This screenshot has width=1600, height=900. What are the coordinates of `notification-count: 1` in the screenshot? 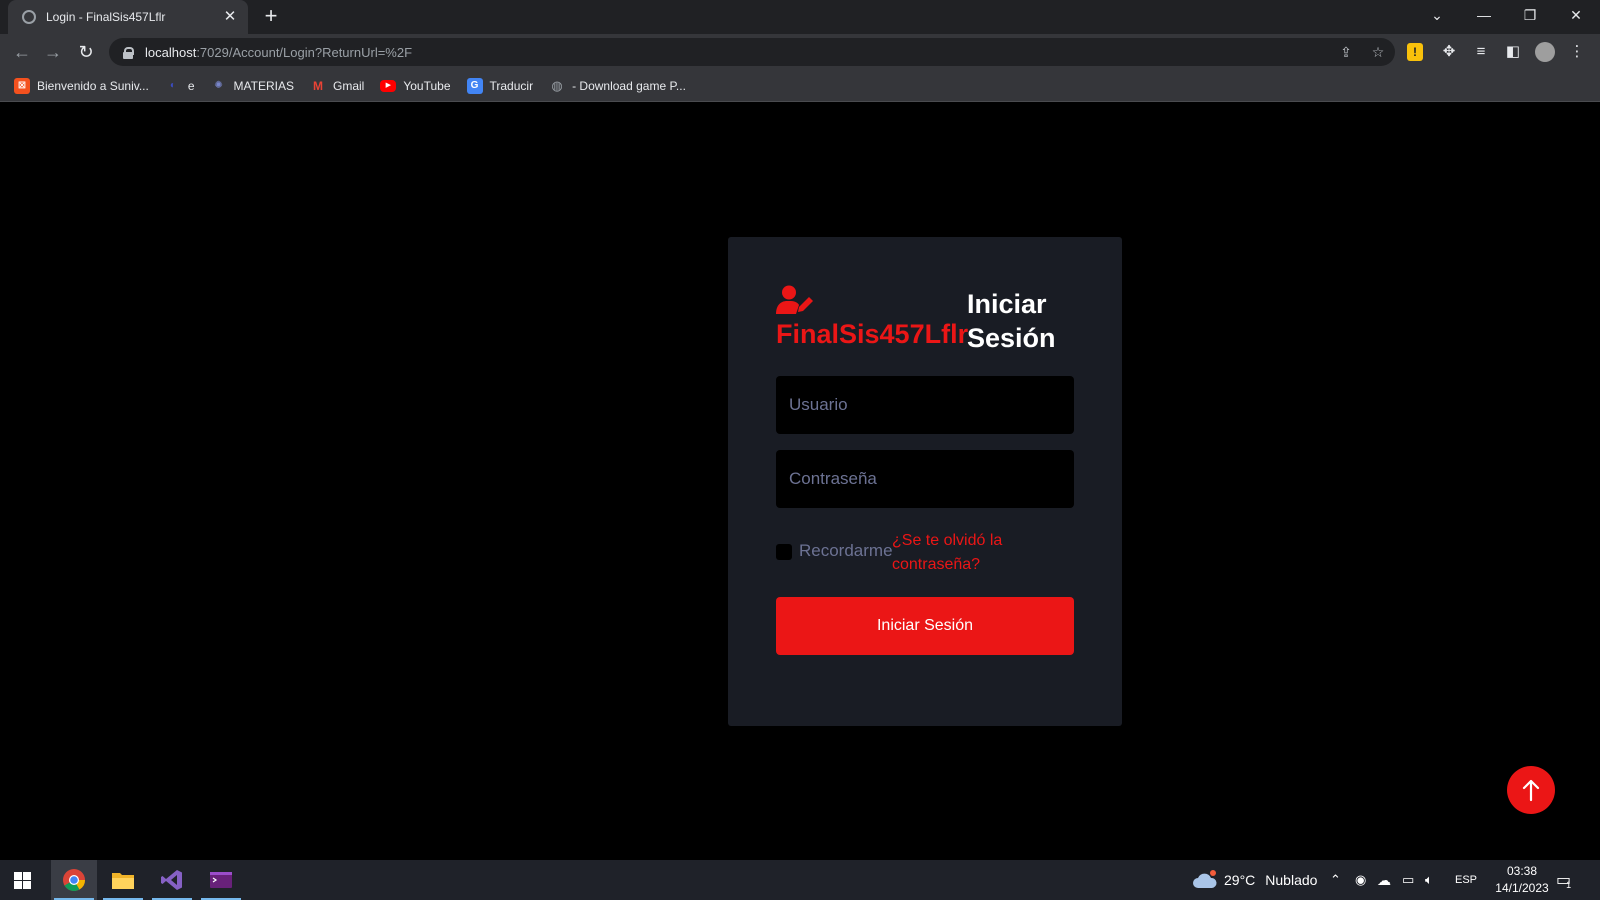 It's located at (1569, 885).